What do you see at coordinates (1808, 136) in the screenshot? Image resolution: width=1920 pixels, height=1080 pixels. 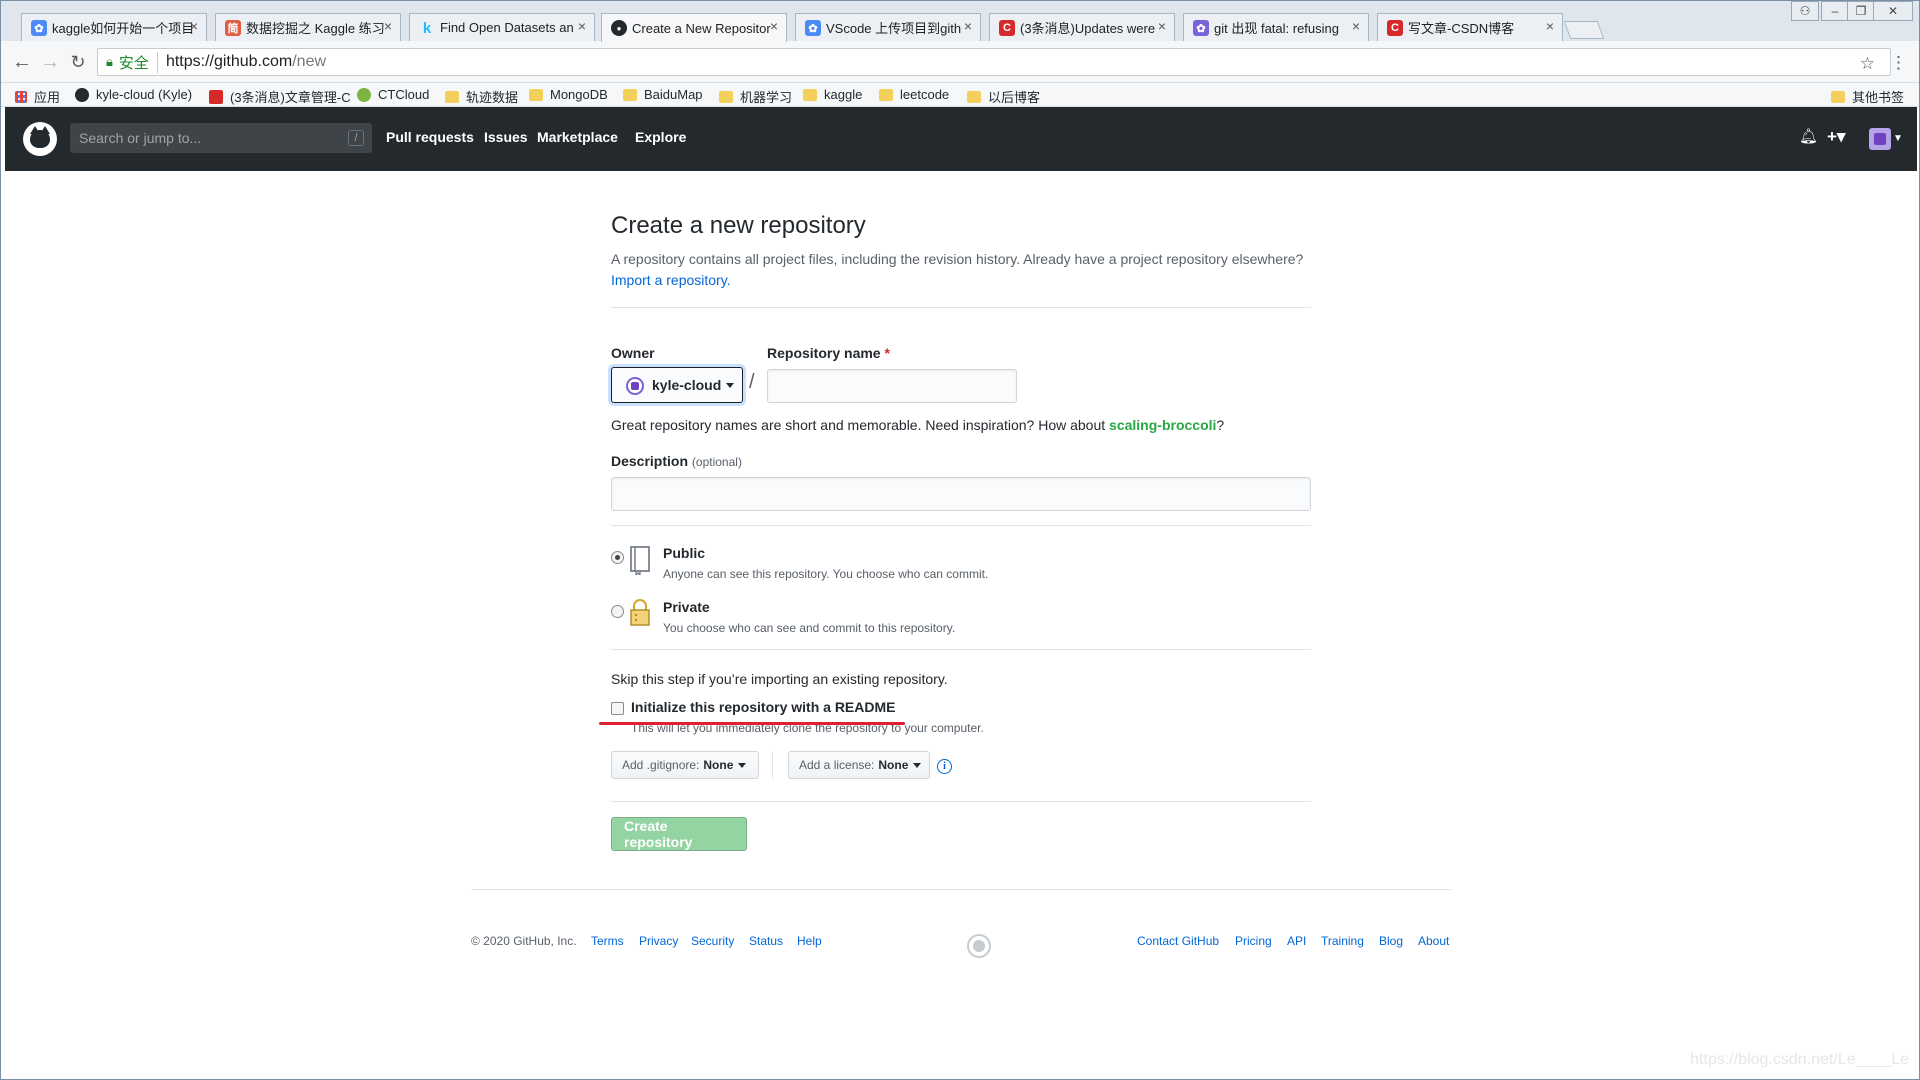 I see `bell-icon: 🔔︎` at bounding box center [1808, 136].